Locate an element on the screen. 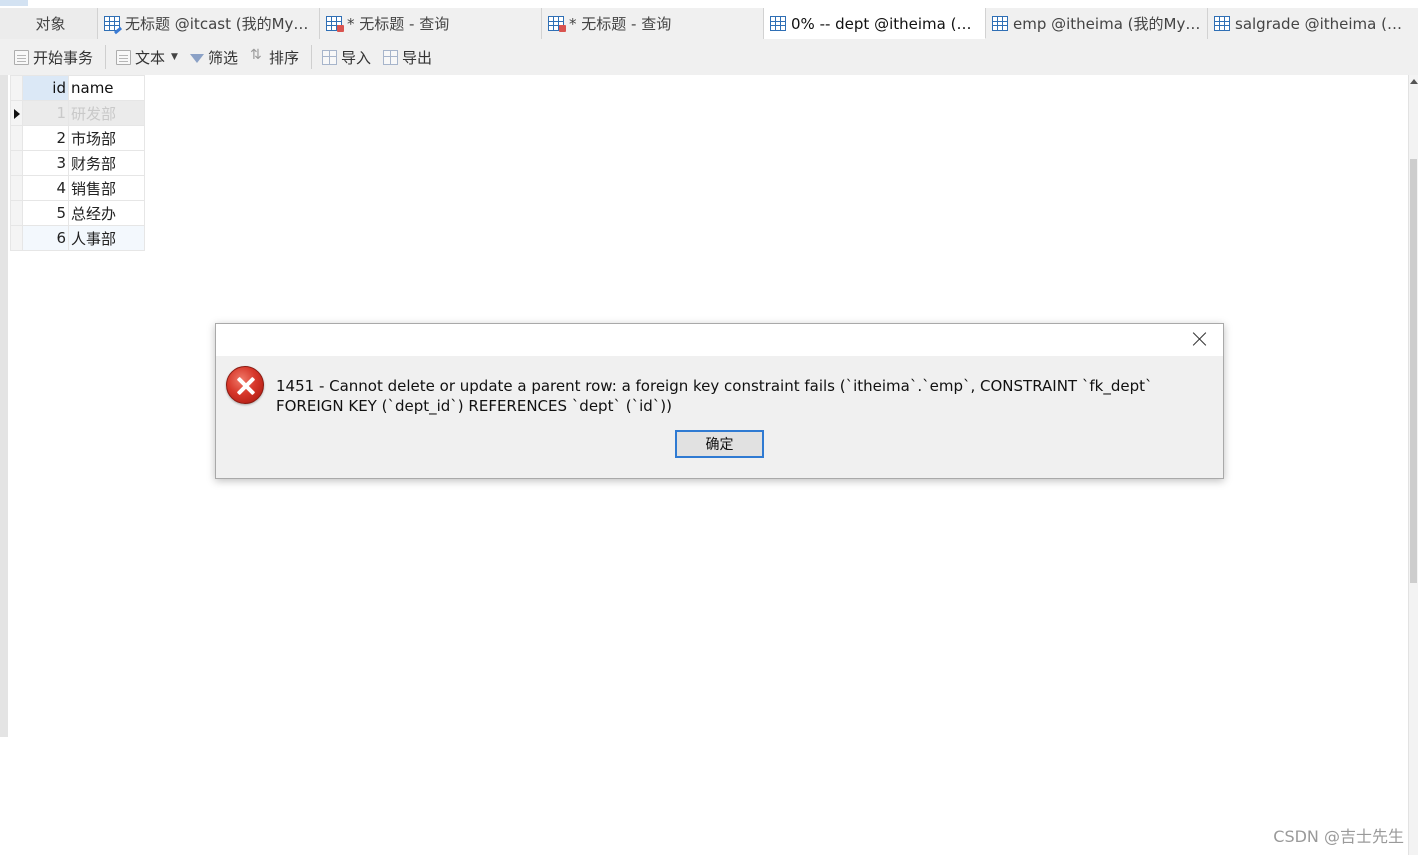 The width and height of the screenshot is (1418, 855). chevron-down-icon: ▼ is located at coordinates (174, 57).